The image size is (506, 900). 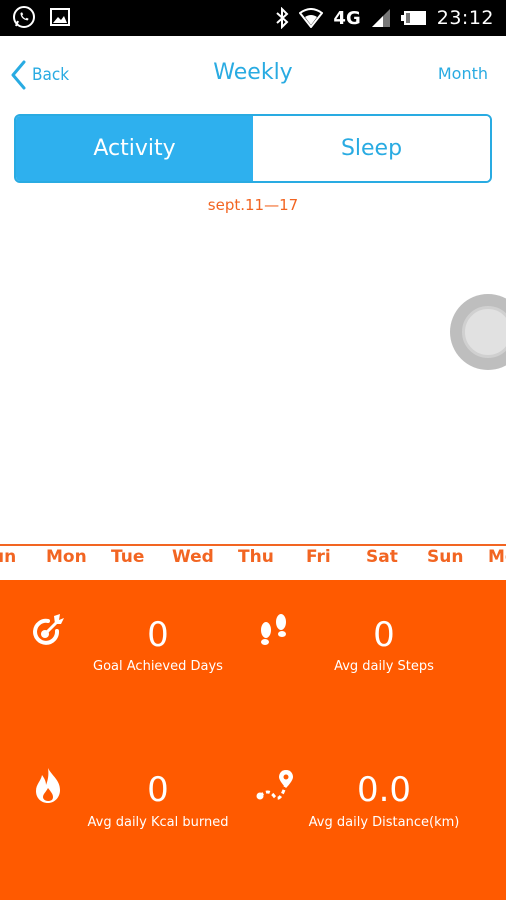 What do you see at coordinates (311, 18) in the screenshot?
I see `wifi-icon` at bounding box center [311, 18].